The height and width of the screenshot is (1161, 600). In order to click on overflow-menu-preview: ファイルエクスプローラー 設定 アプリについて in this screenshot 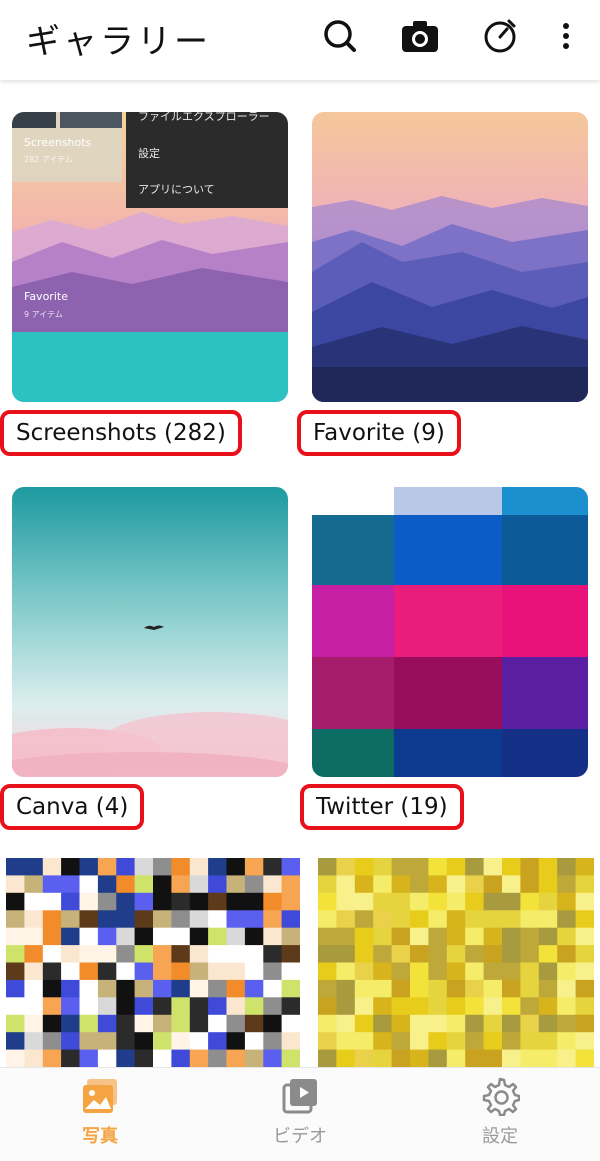, I will do `click(207, 160)`.